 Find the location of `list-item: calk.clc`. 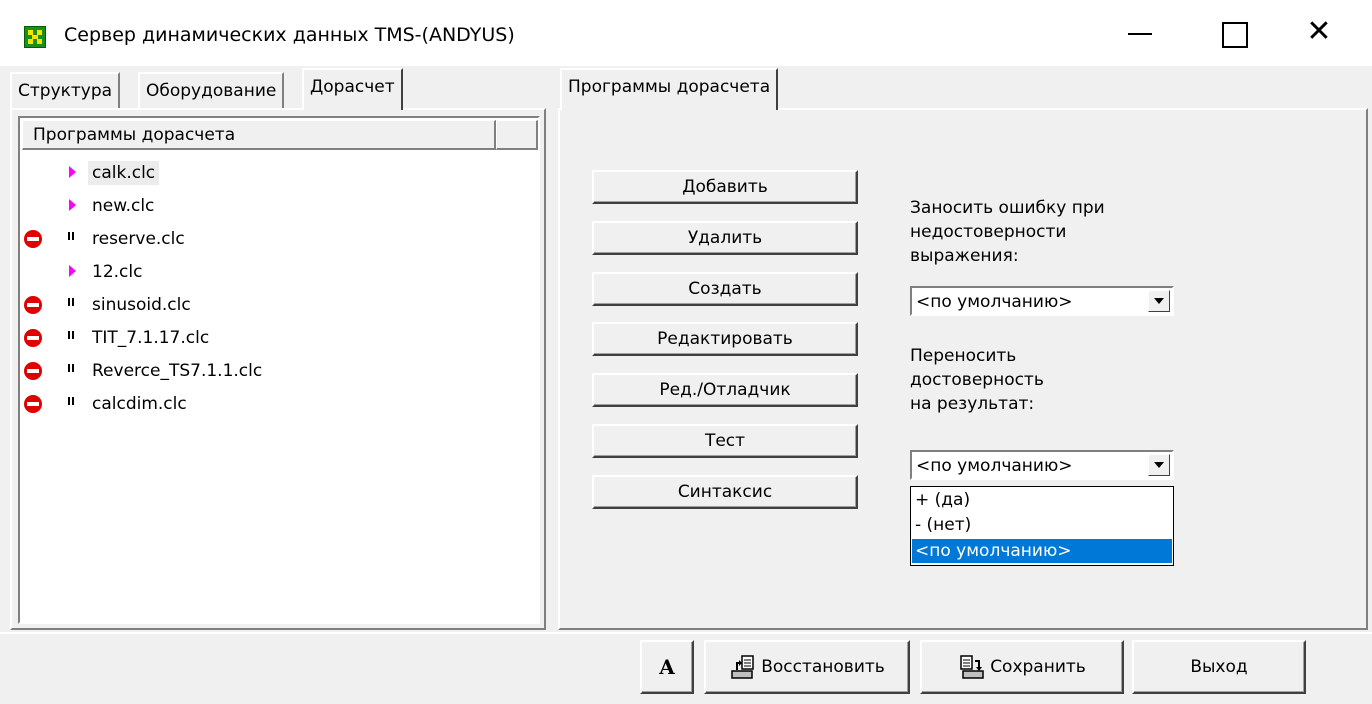

list-item: calk.clc is located at coordinates (272, 173).